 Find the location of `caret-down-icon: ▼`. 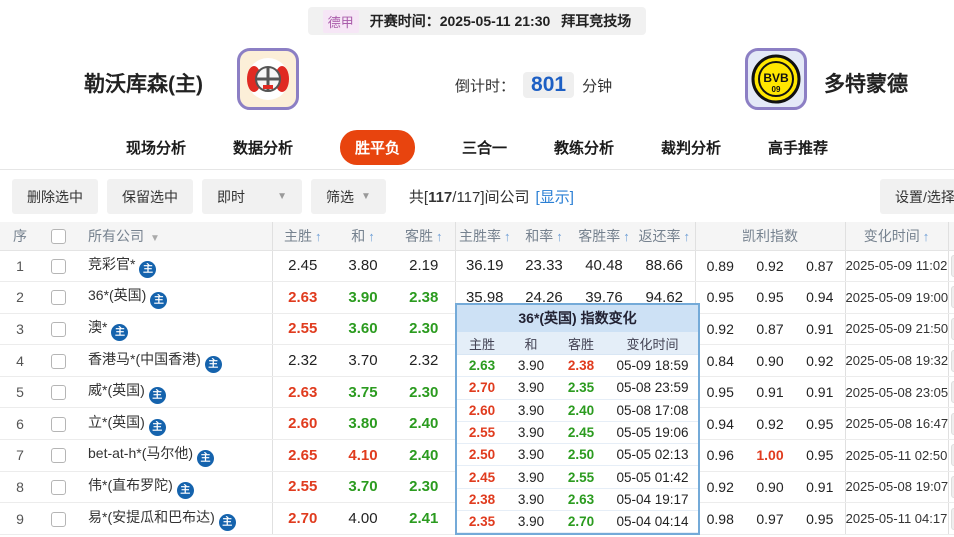

caret-down-icon: ▼ is located at coordinates (282, 196).